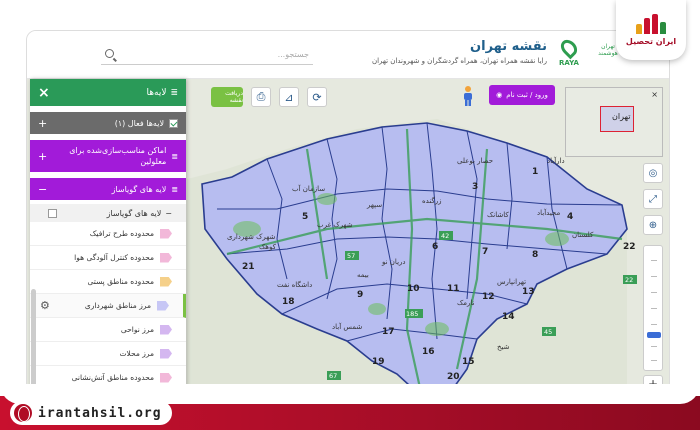 This screenshot has width=700, height=430. I want to click on svg-text: 185, so click(412, 314).